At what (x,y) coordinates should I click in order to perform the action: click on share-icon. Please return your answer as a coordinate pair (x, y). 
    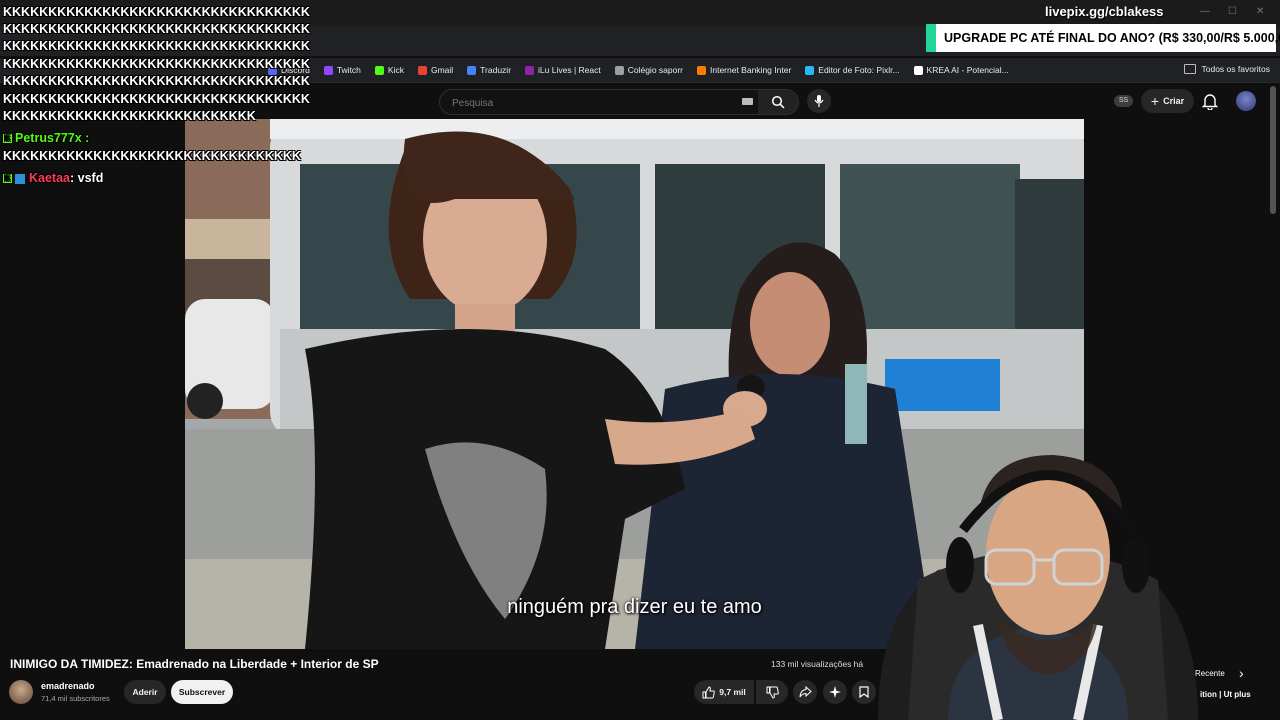
    Looking at the image, I should click on (805, 692).